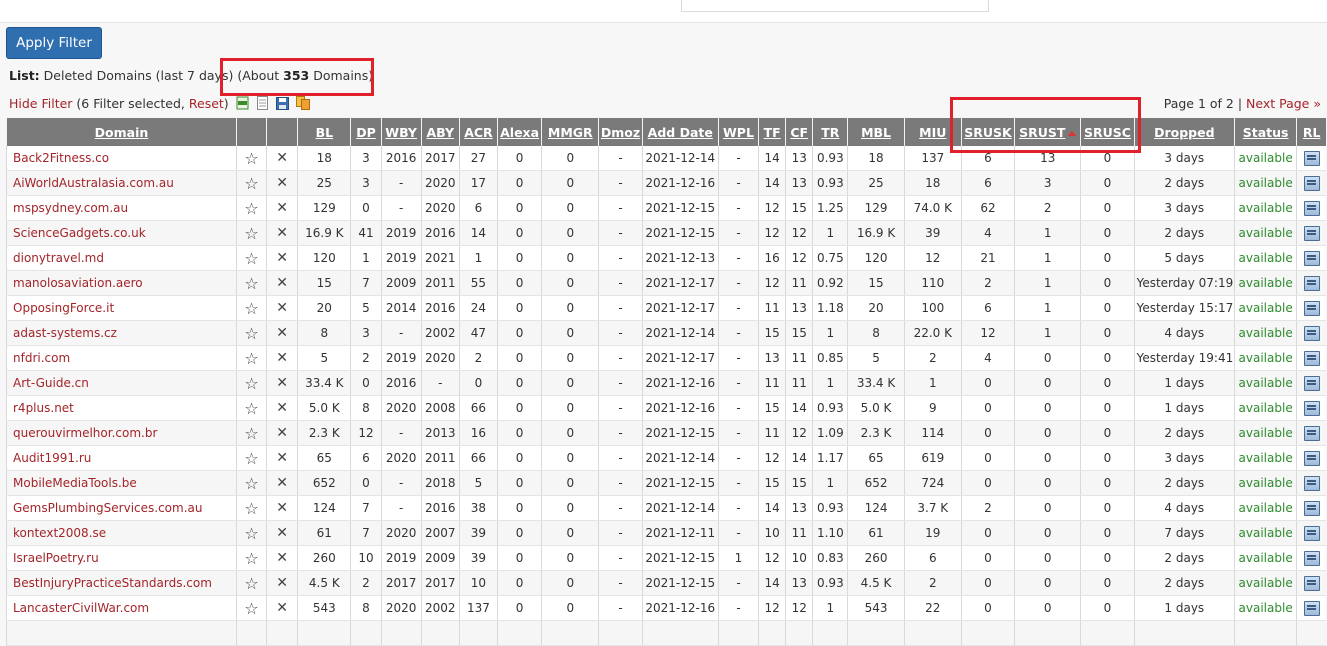  I want to click on copy-icon, so click(302, 103).